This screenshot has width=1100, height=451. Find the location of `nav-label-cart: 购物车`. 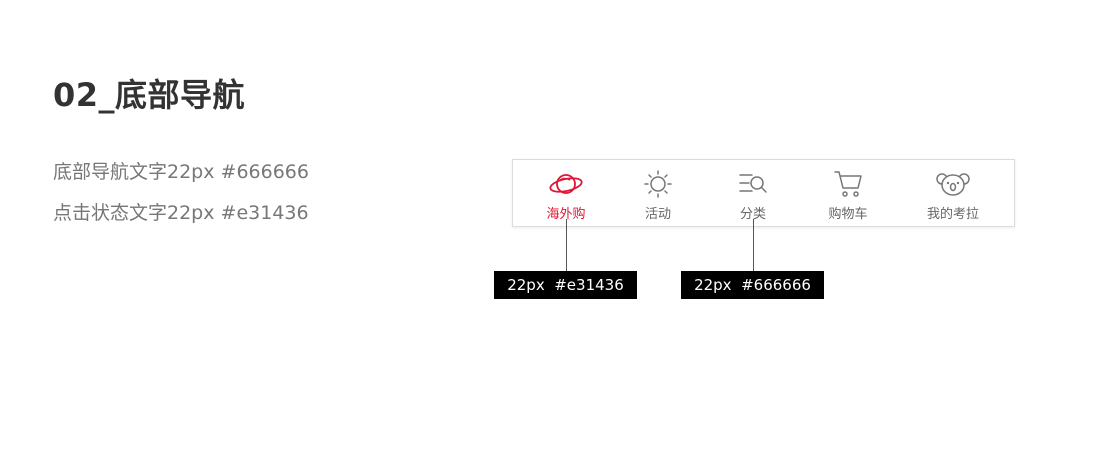

nav-label-cart: 购物车 is located at coordinates (848, 214).